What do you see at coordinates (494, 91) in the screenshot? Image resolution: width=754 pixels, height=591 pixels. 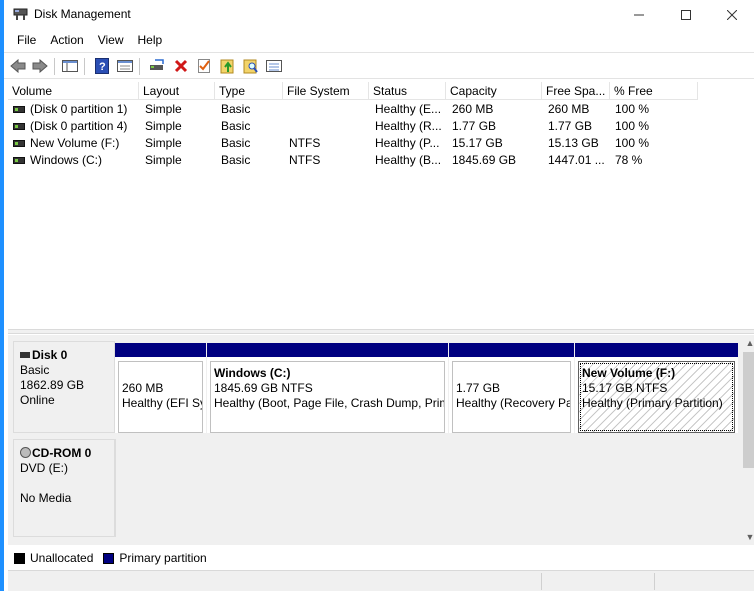 I see `column-header-capacity: Capacity` at bounding box center [494, 91].